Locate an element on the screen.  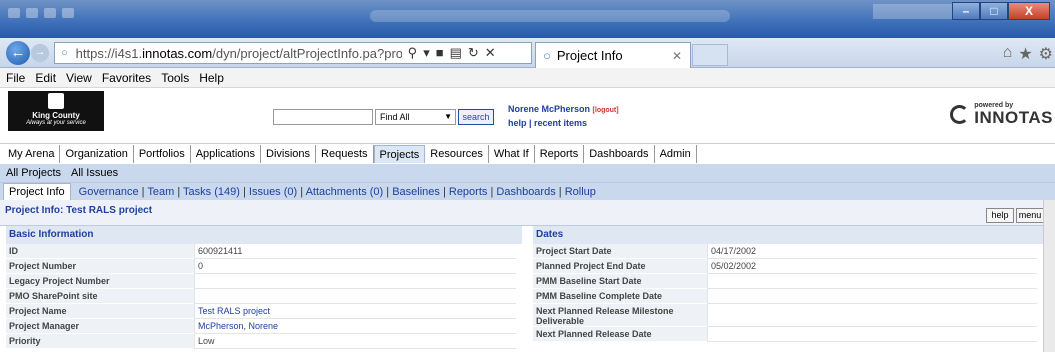
field-value: Test RALS project is located at coordinates (355, 311).